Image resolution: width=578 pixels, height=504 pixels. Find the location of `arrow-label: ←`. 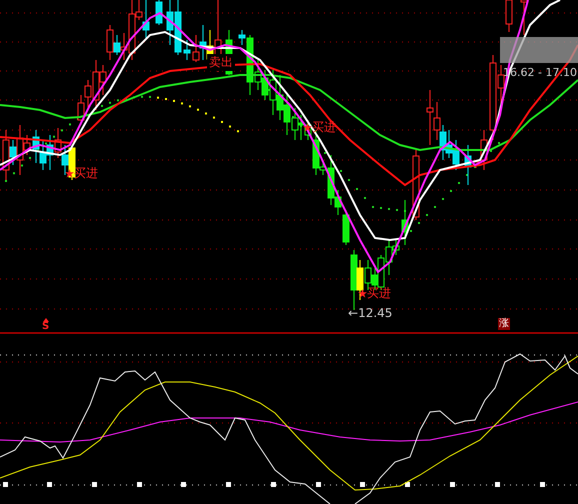

arrow-label: ← is located at coordinates (353, 313).